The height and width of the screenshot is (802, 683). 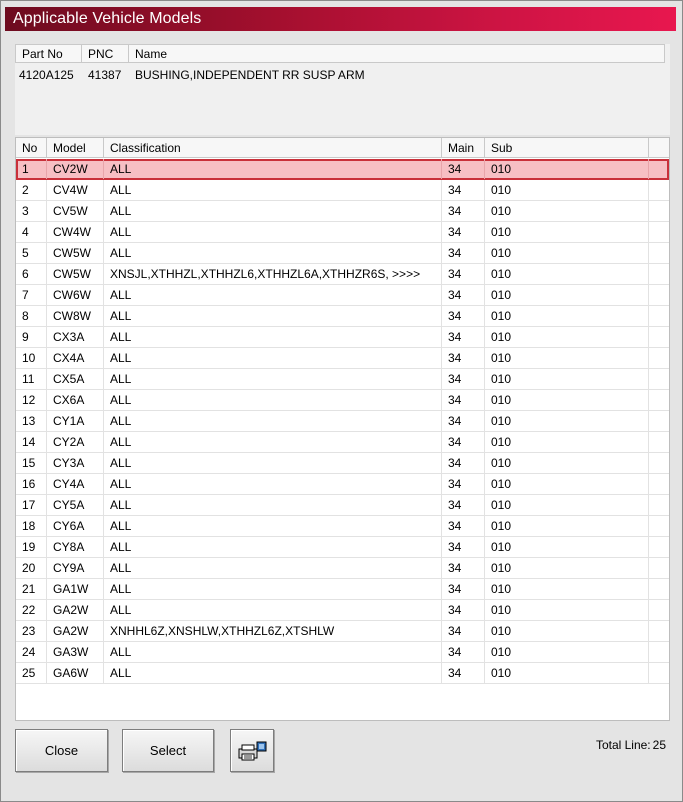 I want to click on printer-icon, so click(x=252, y=751).